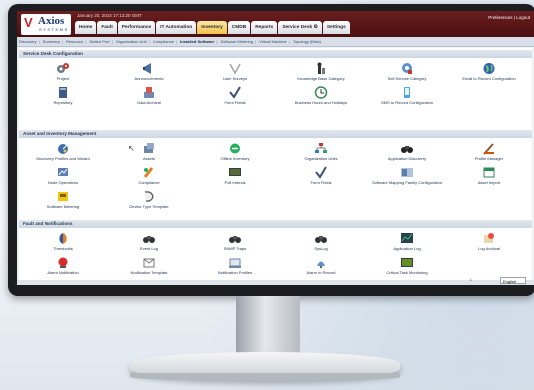 The height and width of the screenshot is (390, 534). What do you see at coordinates (489, 172) in the screenshot?
I see `import-icon` at bounding box center [489, 172].